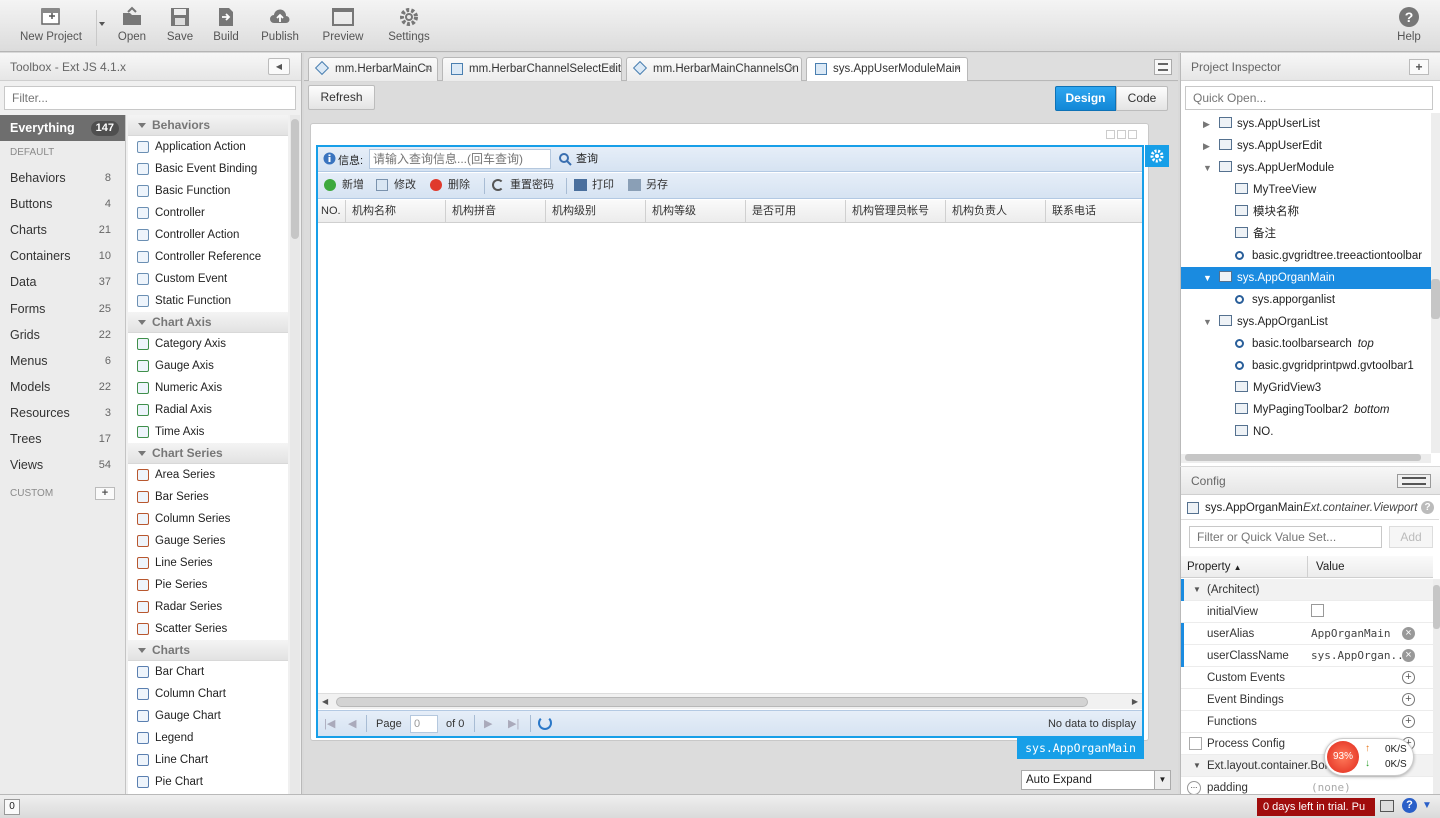  What do you see at coordinates (373, 69) in the screenshot?
I see `tab-herbar-main-cn: mm.HerbarMainCn ×` at bounding box center [373, 69].